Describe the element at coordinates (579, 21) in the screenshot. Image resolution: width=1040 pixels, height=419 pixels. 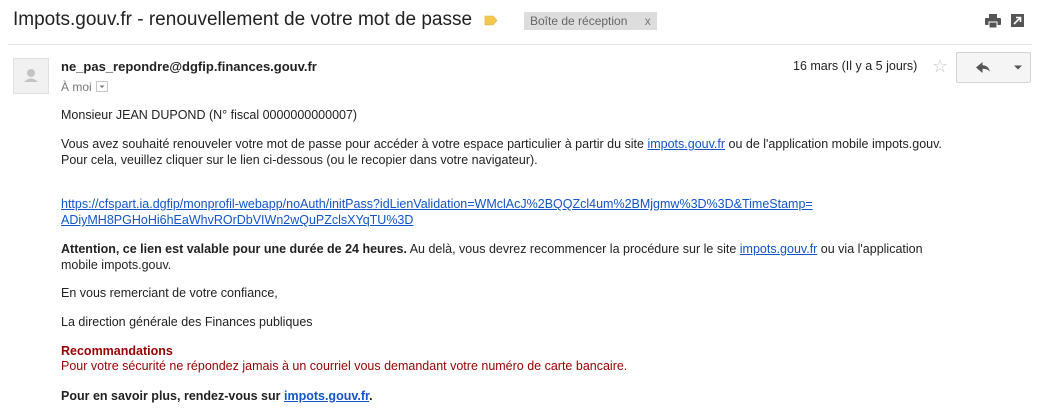
I see `inbox-label-text: Boîte de réception` at that location.